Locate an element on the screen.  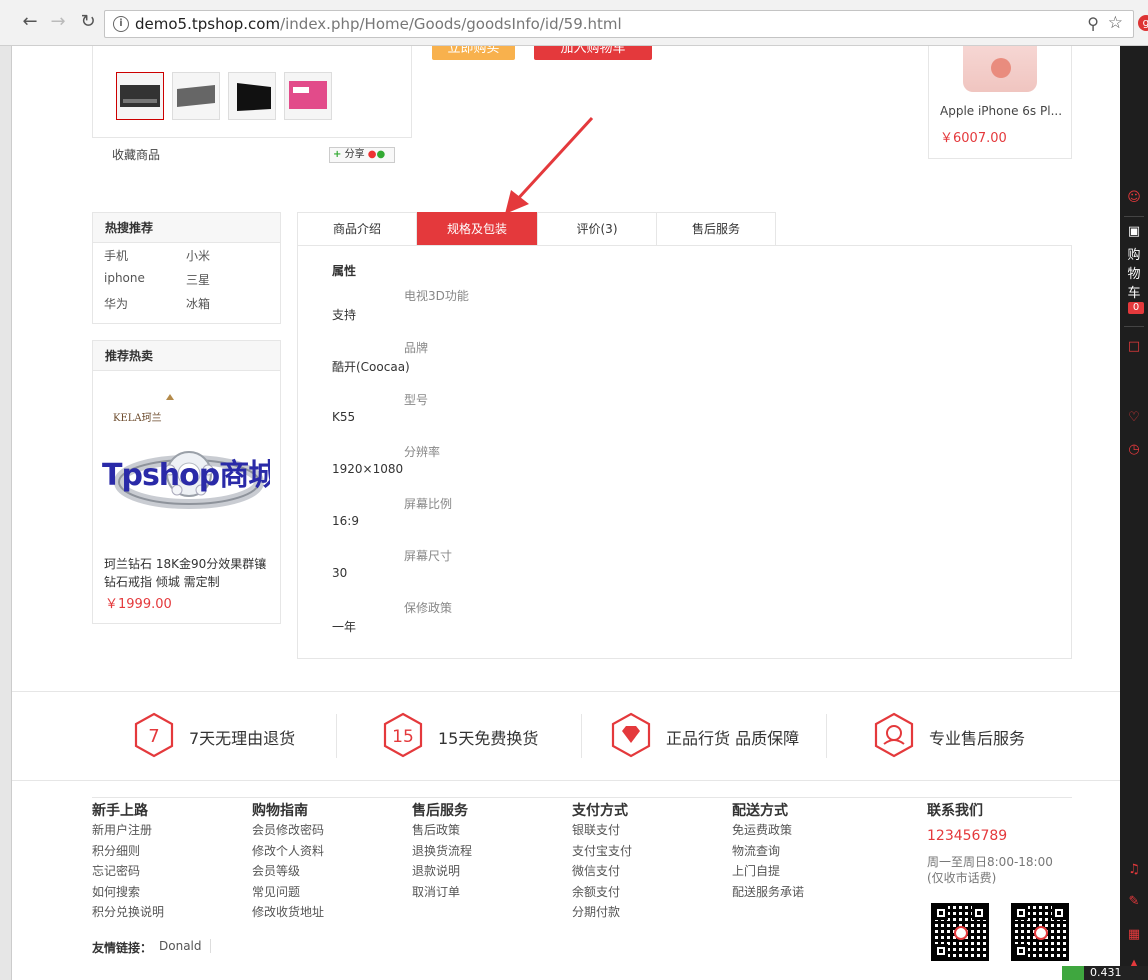
footer-link: 微信支付 is located at coordinates (602, 871).